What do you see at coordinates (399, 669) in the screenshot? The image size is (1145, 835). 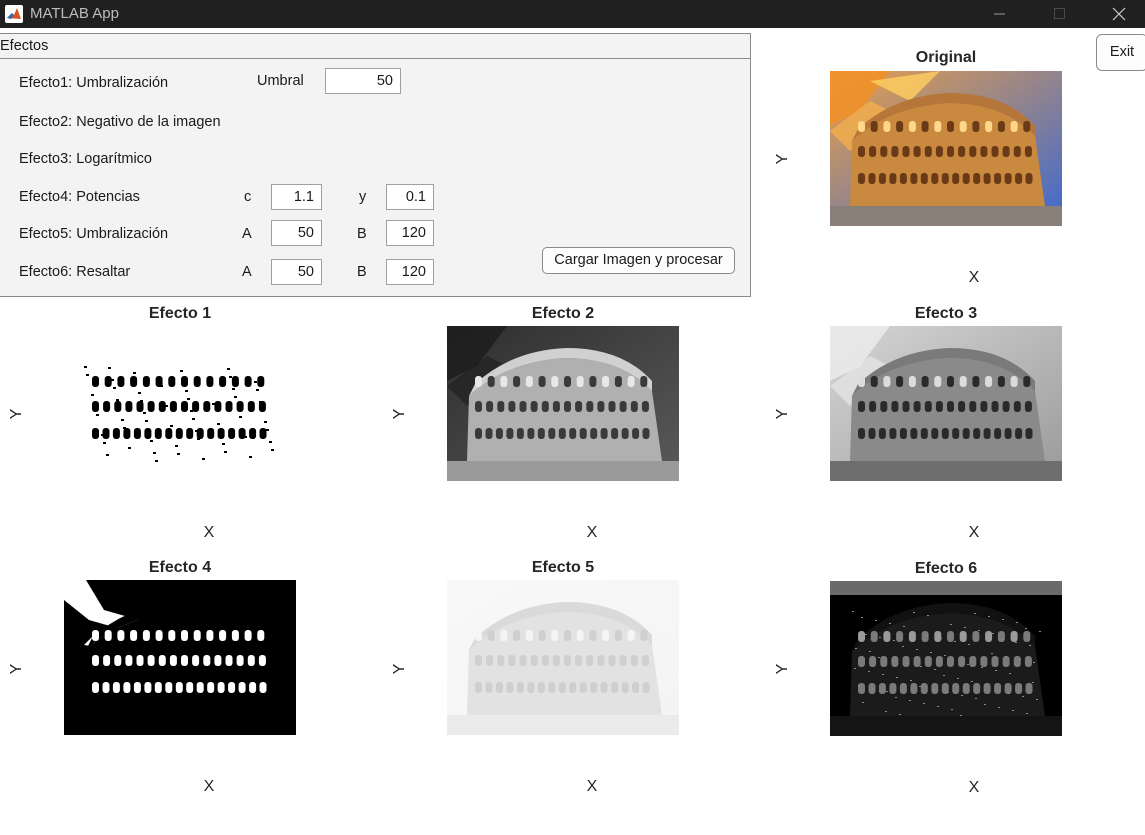 I see `efecto5-ylabel: Y` at bounding box center [399, 669].